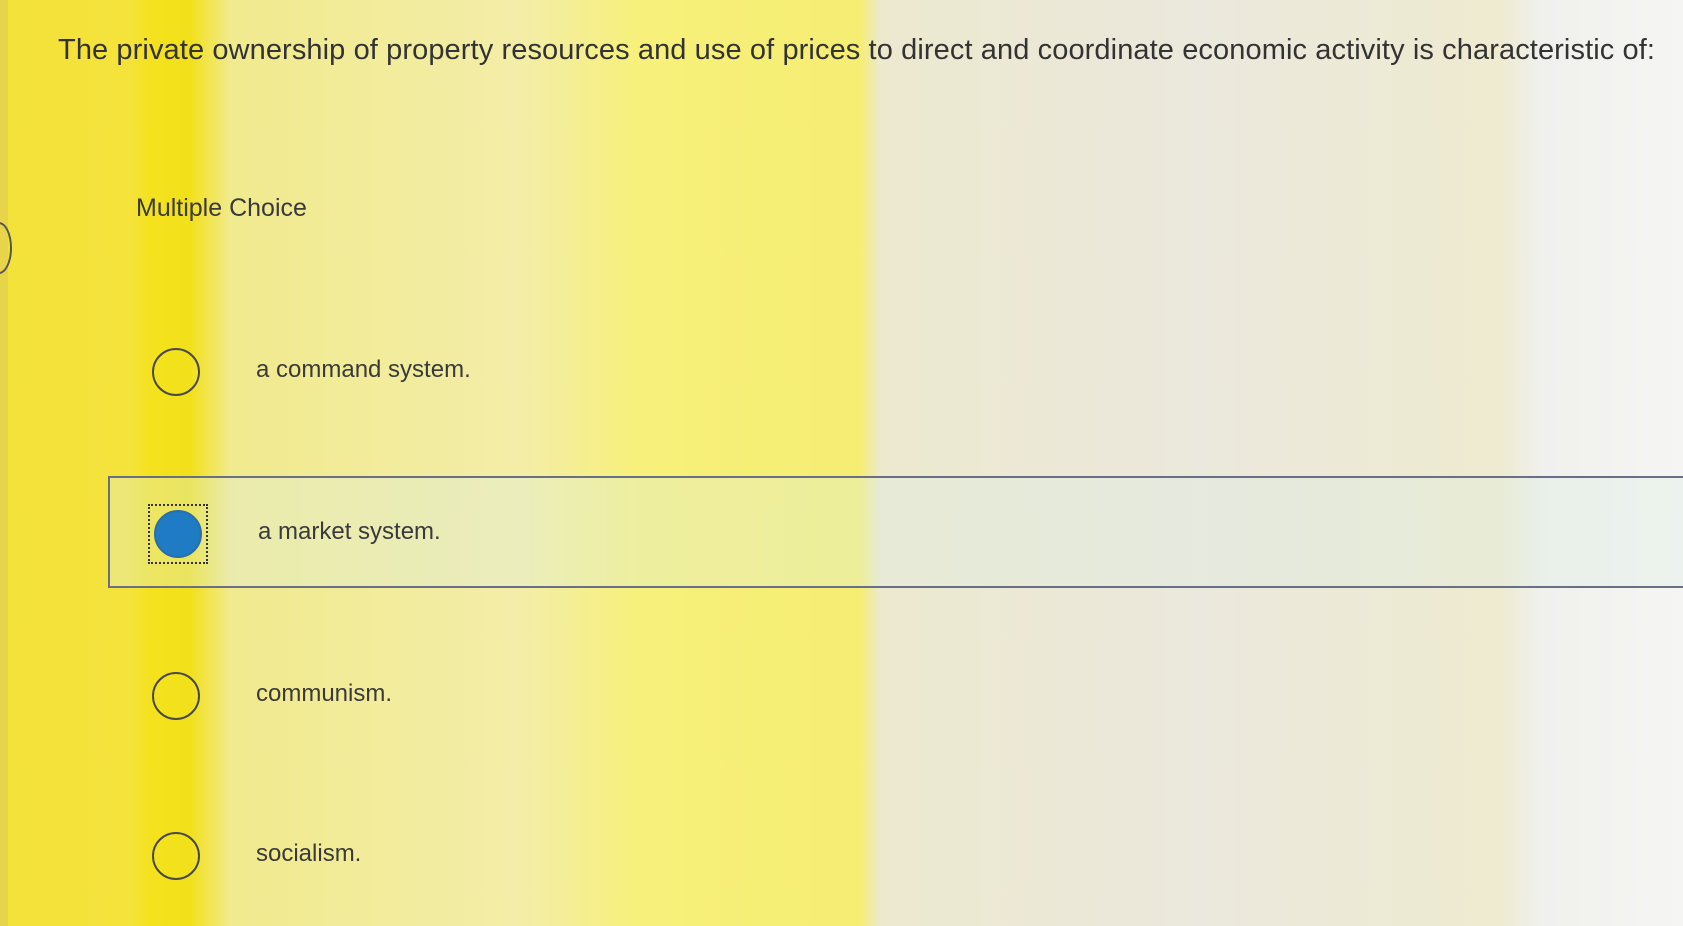 This screenshot has width=1683, height=926. Describe the element at coordinates (895, 532) in the screenshot. I see `choice-option-2: a market system.` at that location.